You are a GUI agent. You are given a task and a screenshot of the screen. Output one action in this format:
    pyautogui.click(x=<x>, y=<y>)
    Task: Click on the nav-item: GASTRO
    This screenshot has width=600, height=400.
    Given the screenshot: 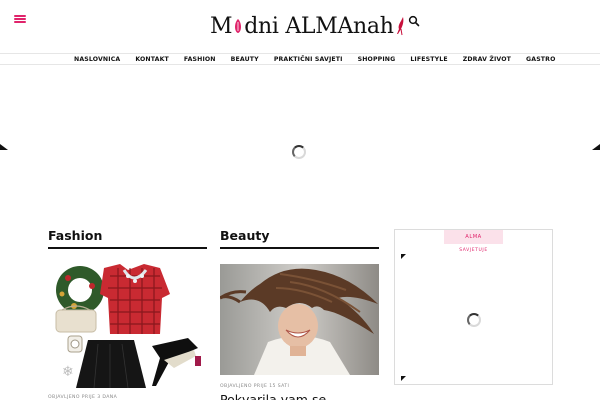 What is the action you would take?
    pyautogui.click(x=540, y=59)
    